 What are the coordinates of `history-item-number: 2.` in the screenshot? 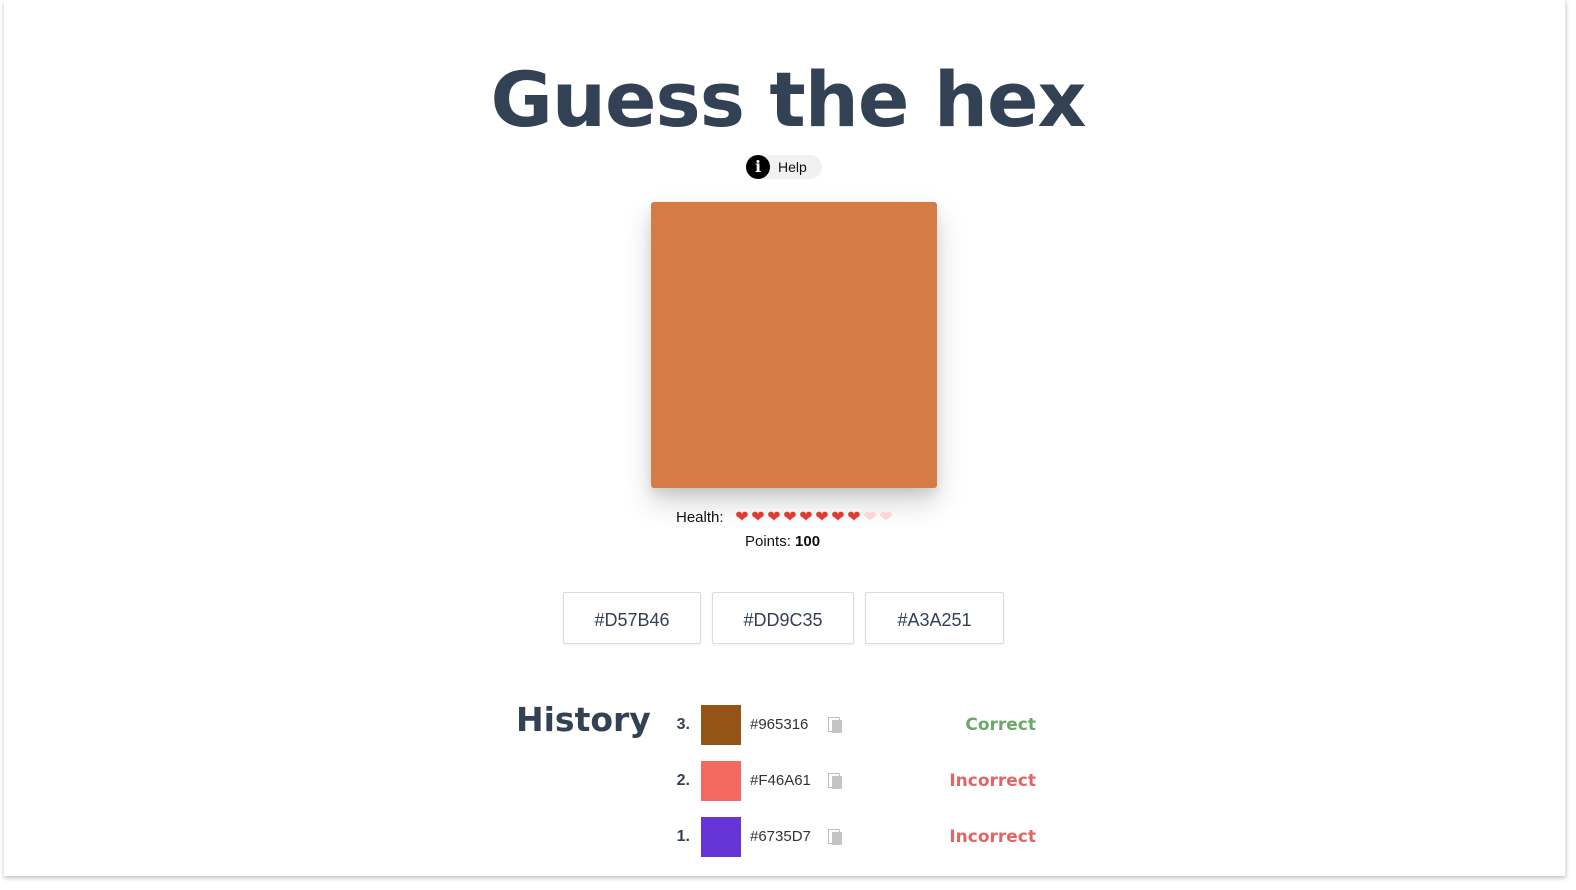 It's located at (683, 780).